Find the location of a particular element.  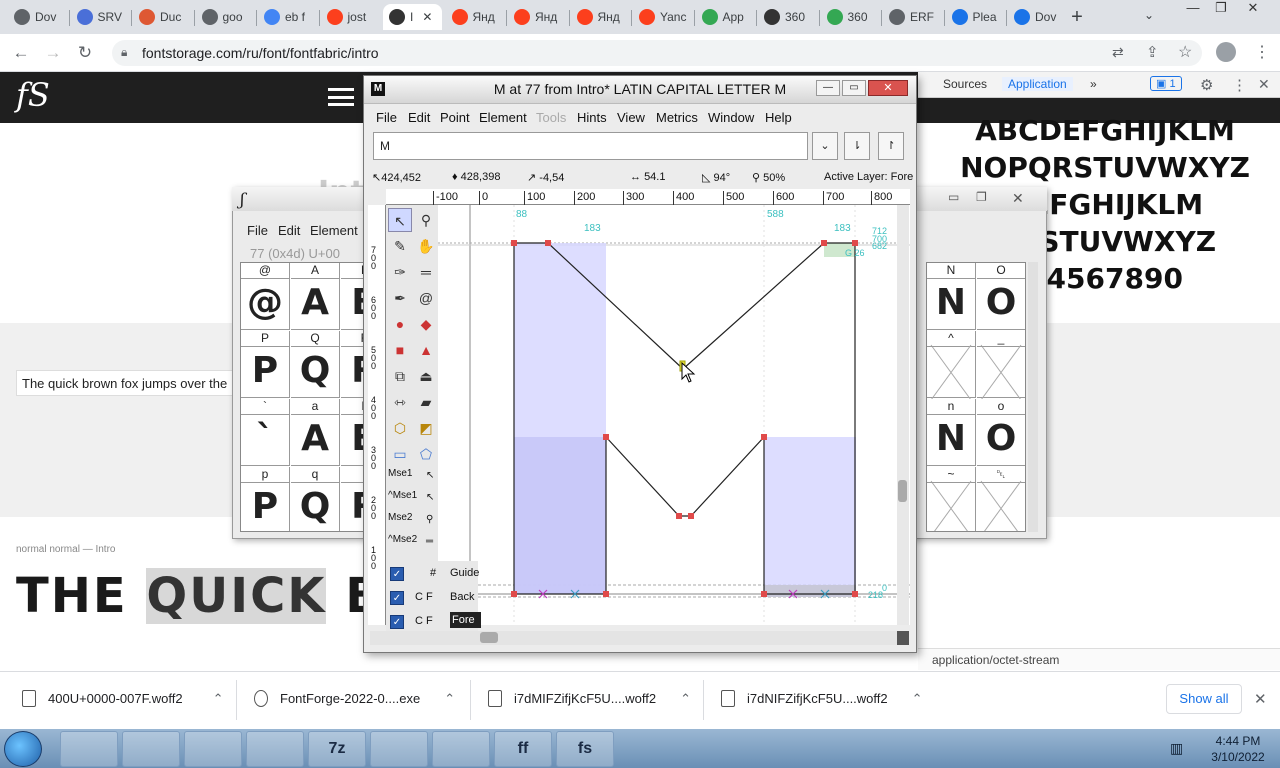

forward-icon: → is located at coordinates (53, 53).